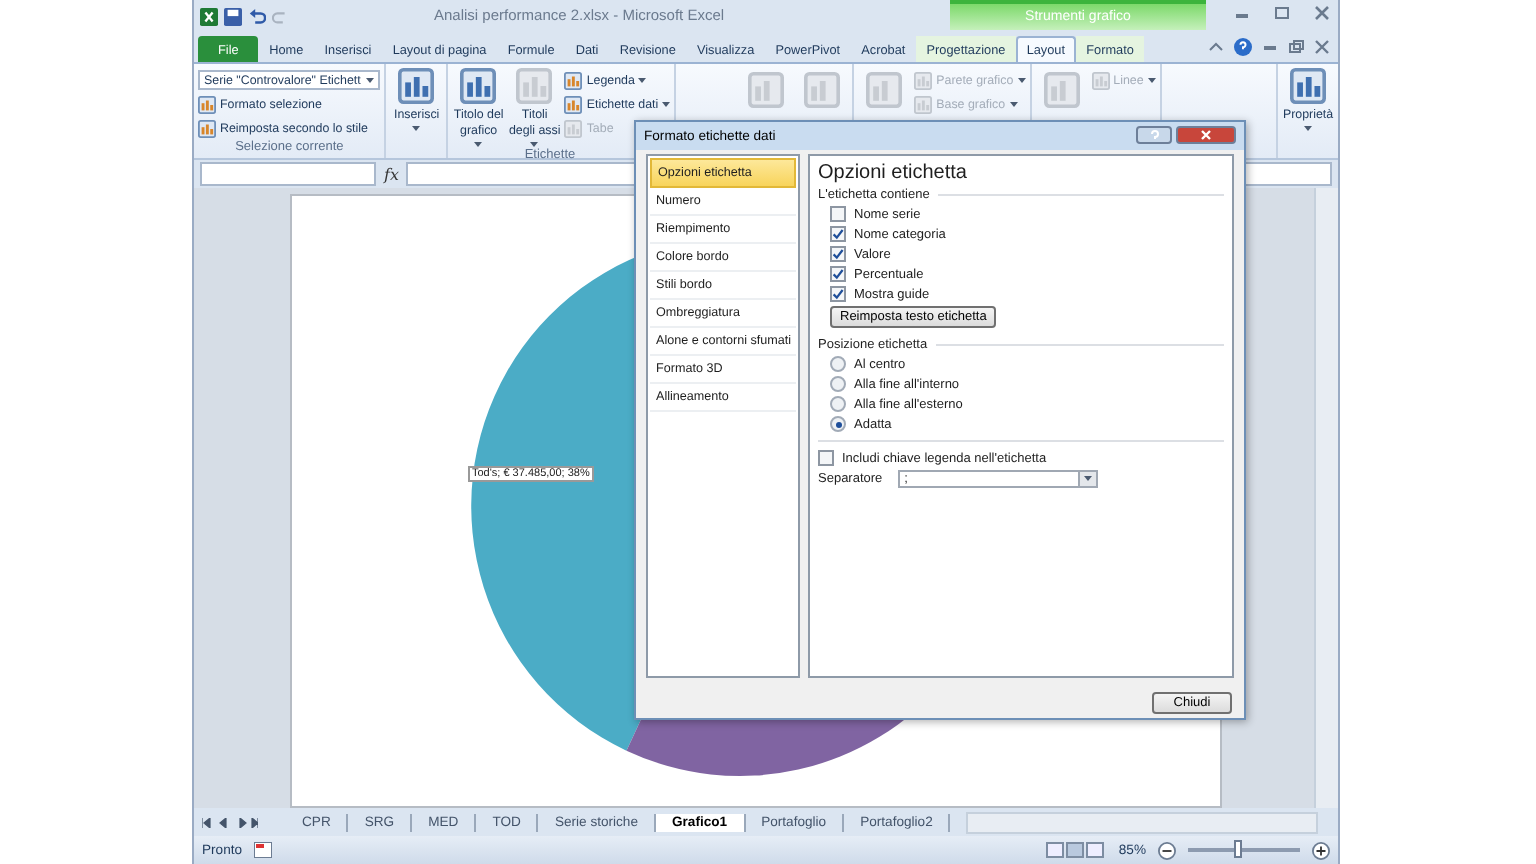 The width and height of the screenshot is (1536, 864). Describe the element at coordinates (233, 16) in the screenshot. I see `save-icon` at that location.